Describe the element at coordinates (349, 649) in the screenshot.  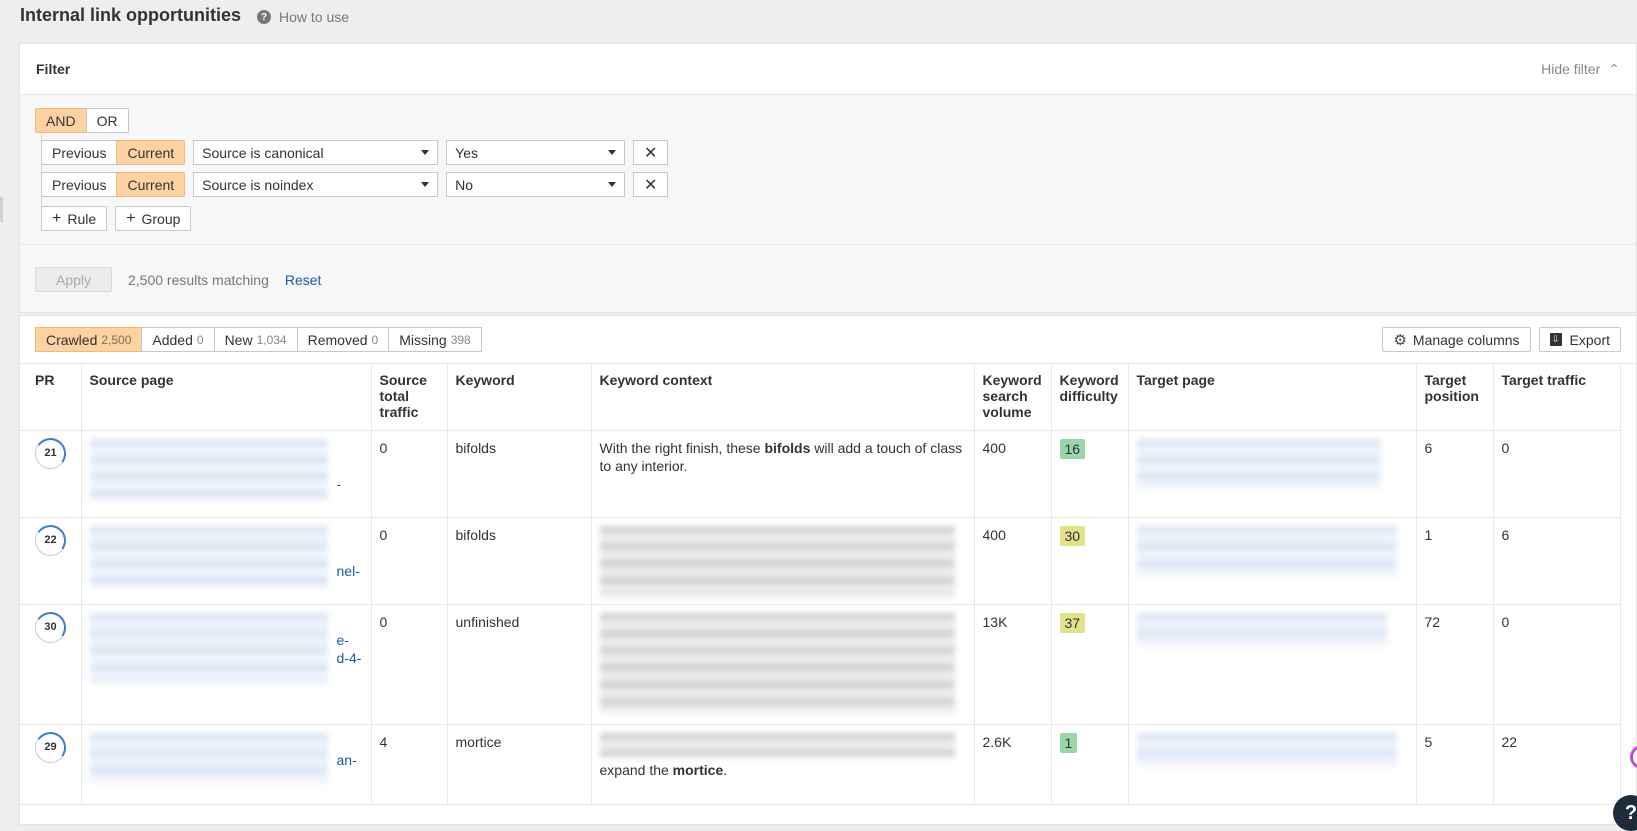
I see `source-url-fragment: e- d-4-` at that location.